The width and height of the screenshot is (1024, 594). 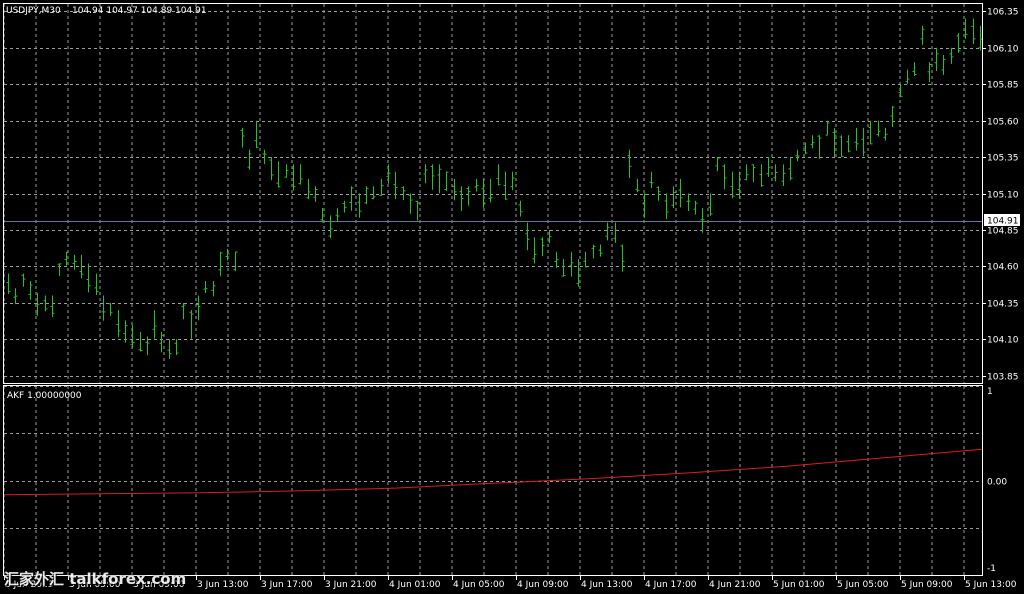 I want to click on time-tick-label: 4 Jun 13:00, so click(x=607, y=585).